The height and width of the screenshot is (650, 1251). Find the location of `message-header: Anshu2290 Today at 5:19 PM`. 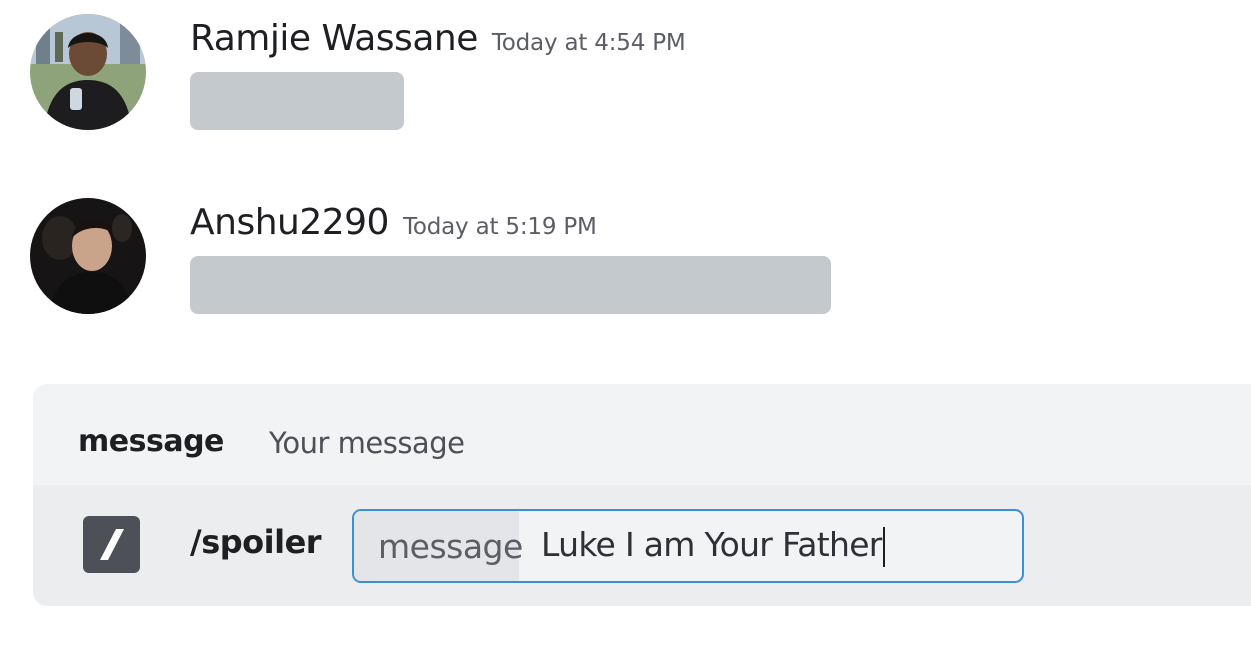

message-header: Anshu2290 Today at 5:19 PM is located at coordinates (393, 222).